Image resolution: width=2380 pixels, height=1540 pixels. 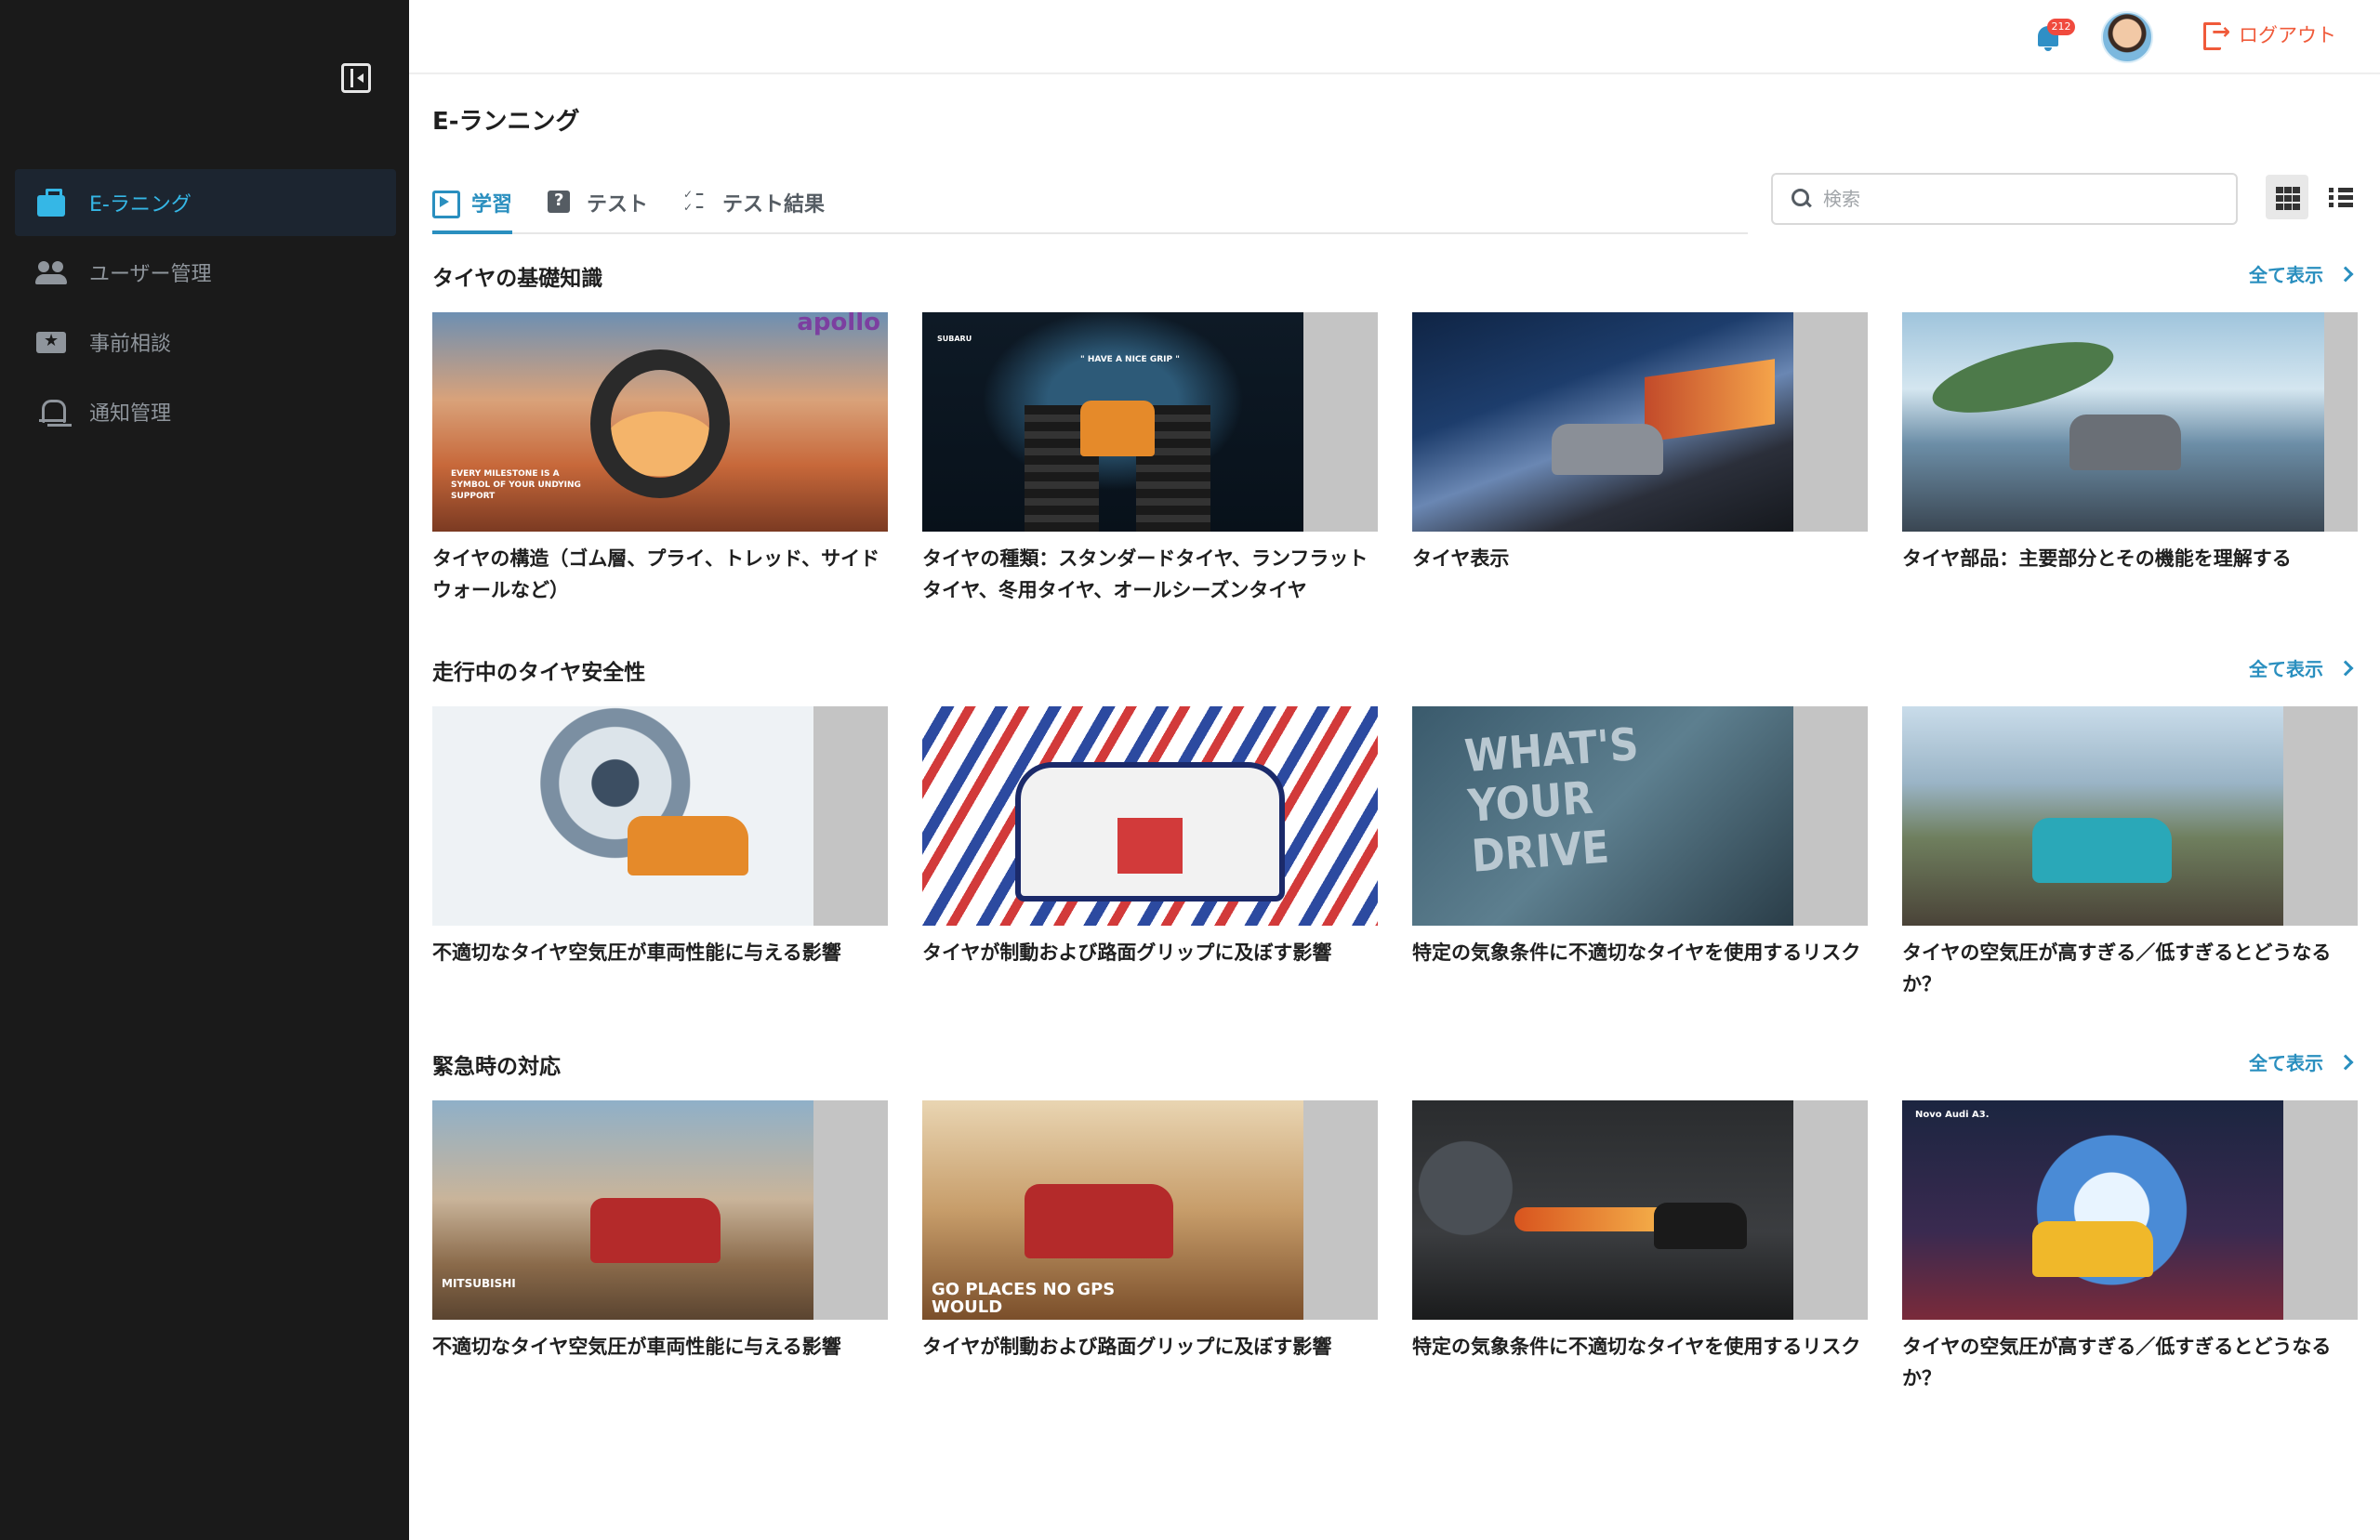 I want to click on course-card: Novo Audi A3. タイヤの空気圧が高すぎる／低すぎるとどうなるか？, so click(x=2130, y=1247).